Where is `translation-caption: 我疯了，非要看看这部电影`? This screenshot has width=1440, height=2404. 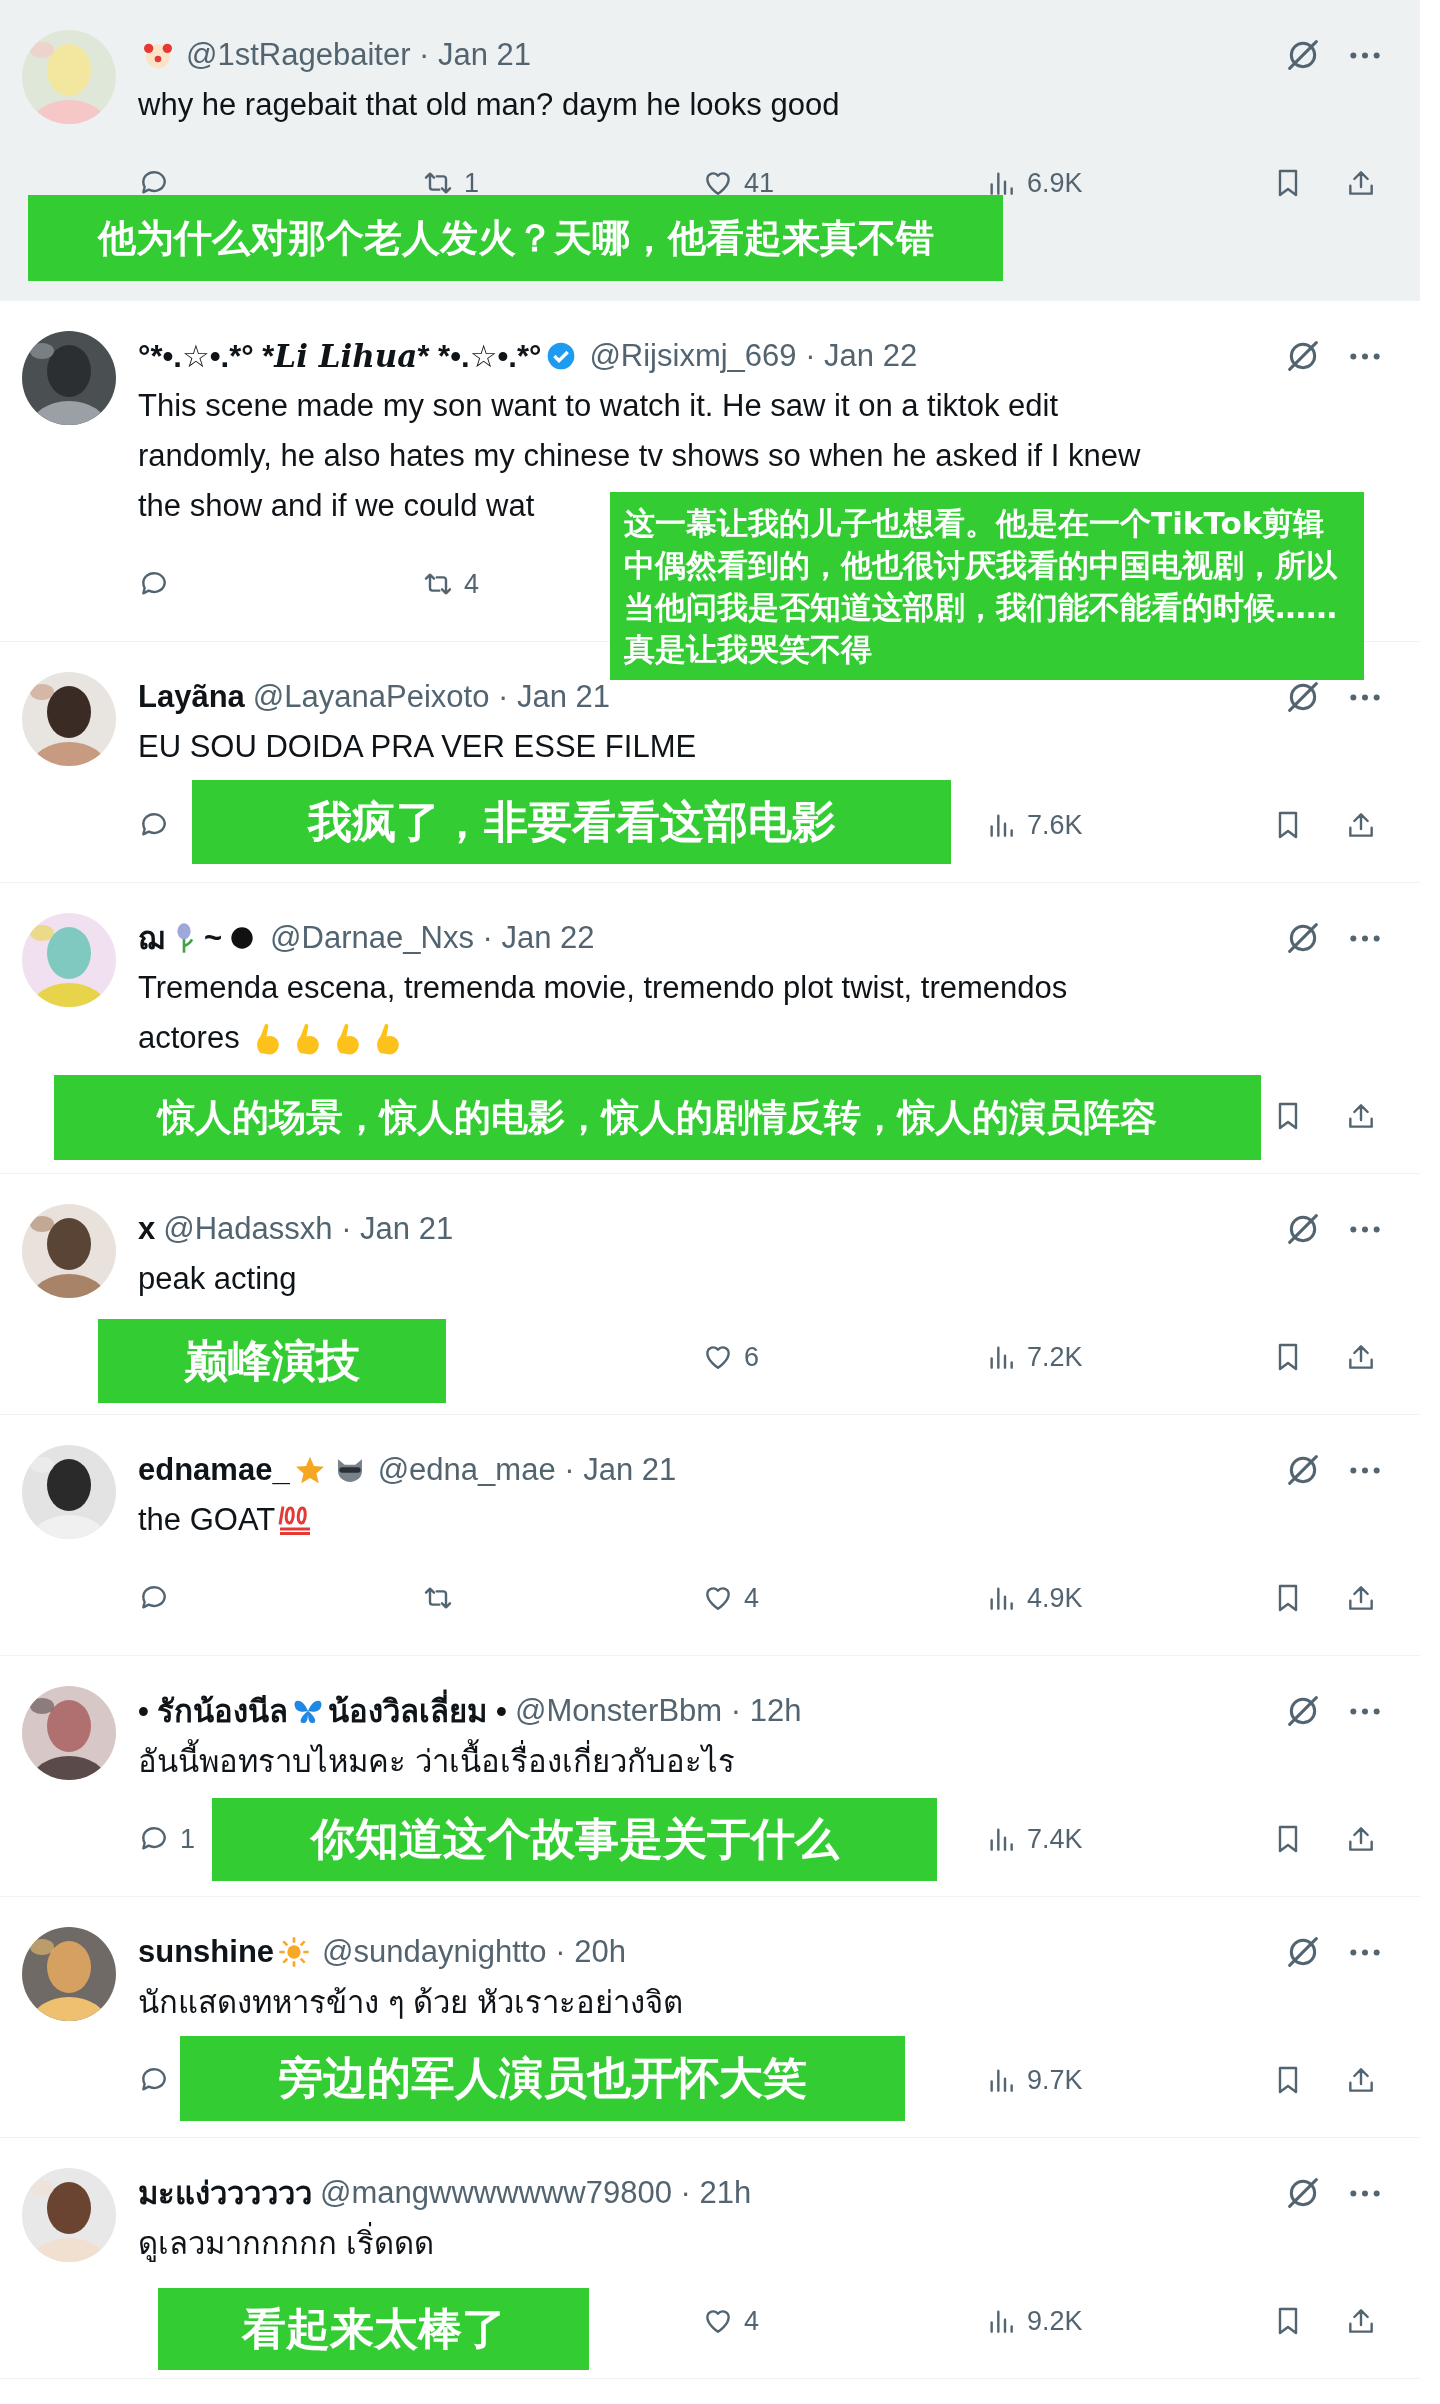
translation-caption: 我疯了，非要看看这部电影 is located at coordinates (571, 822).